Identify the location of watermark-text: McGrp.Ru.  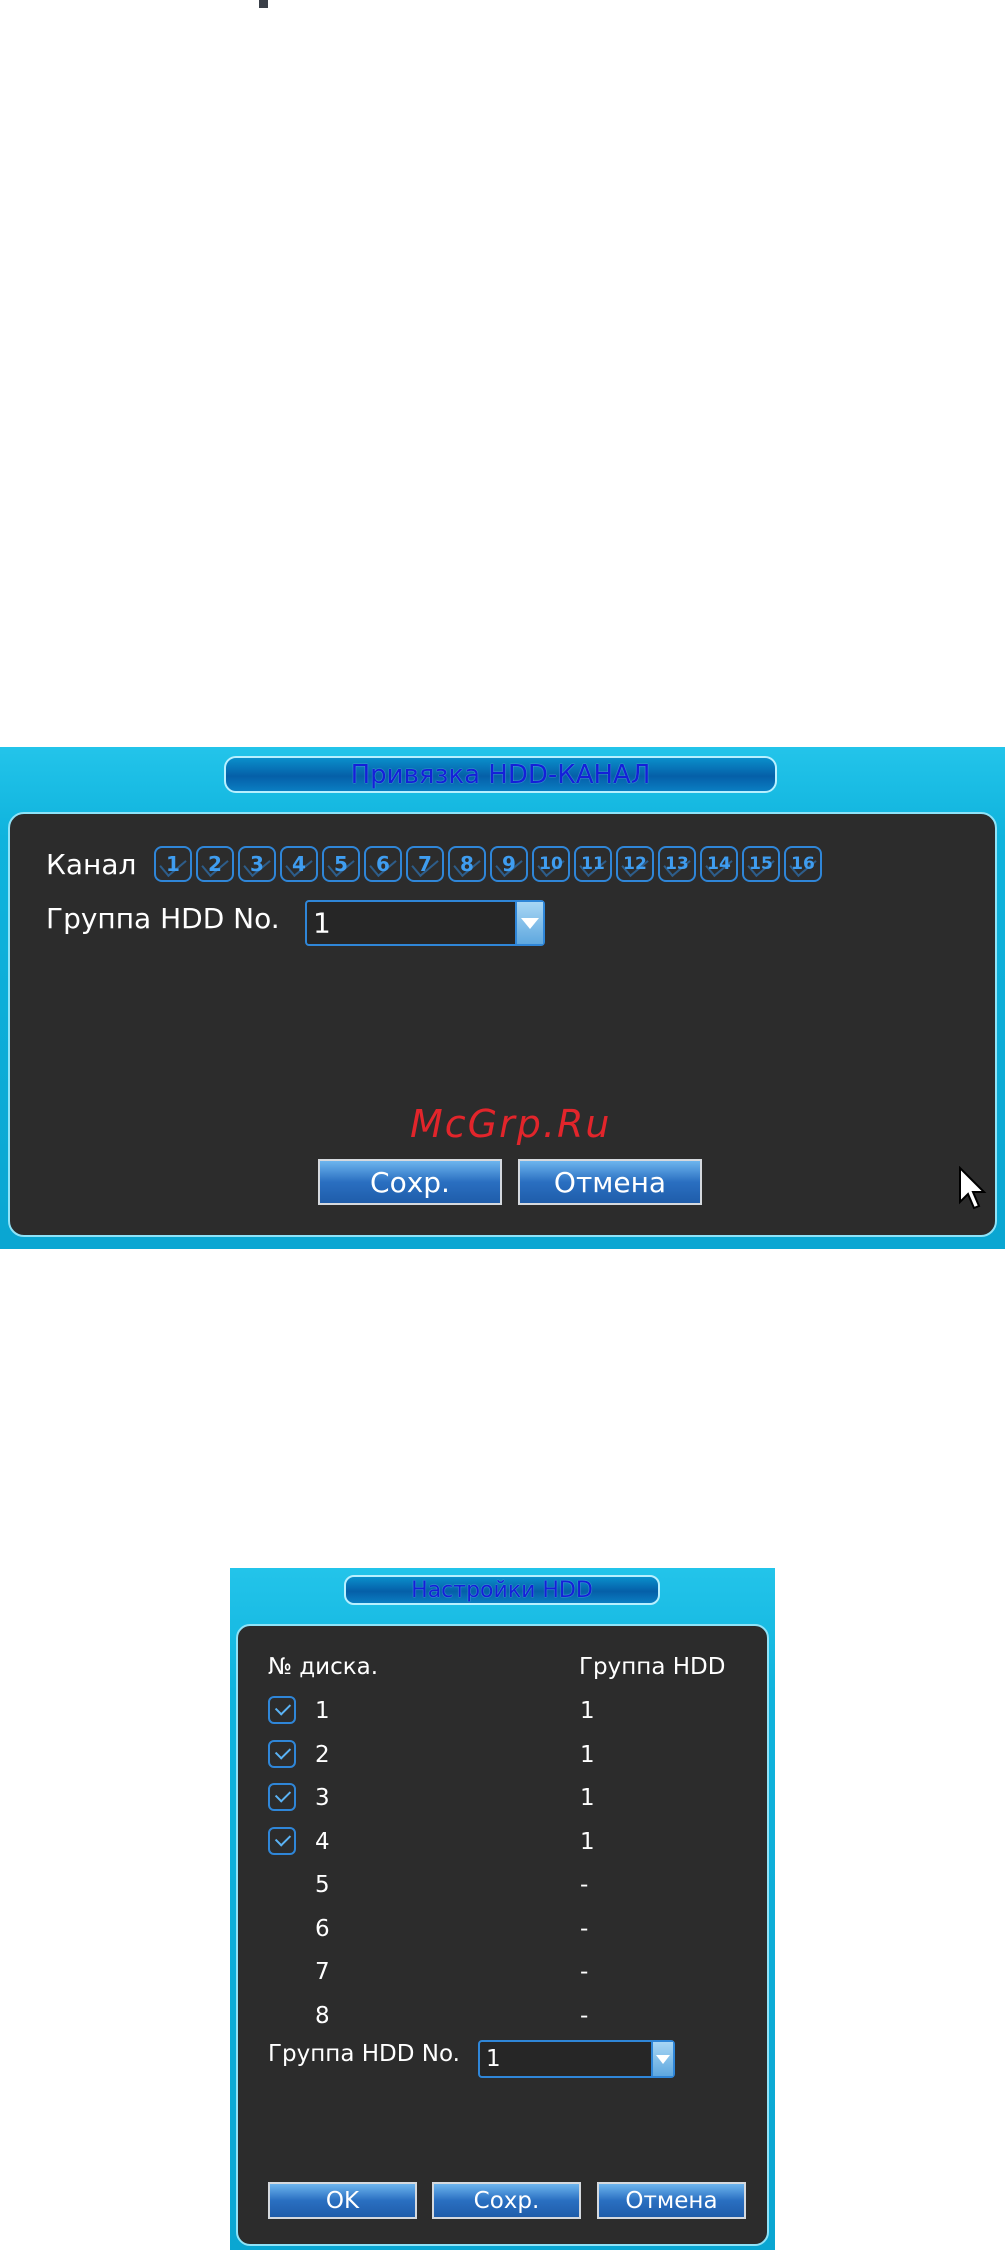
(511, 1124).